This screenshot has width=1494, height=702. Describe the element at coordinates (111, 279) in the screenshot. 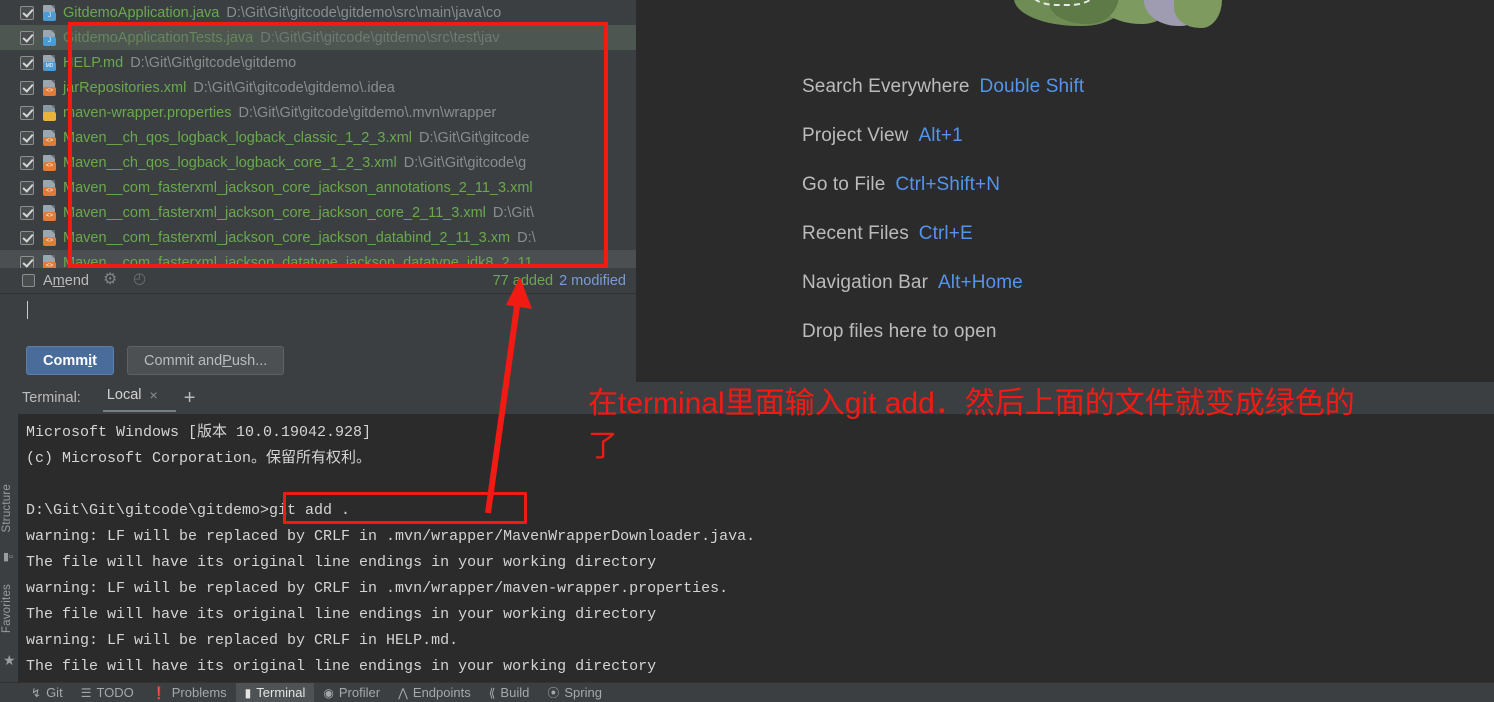

I see `gear-icon` at that location.